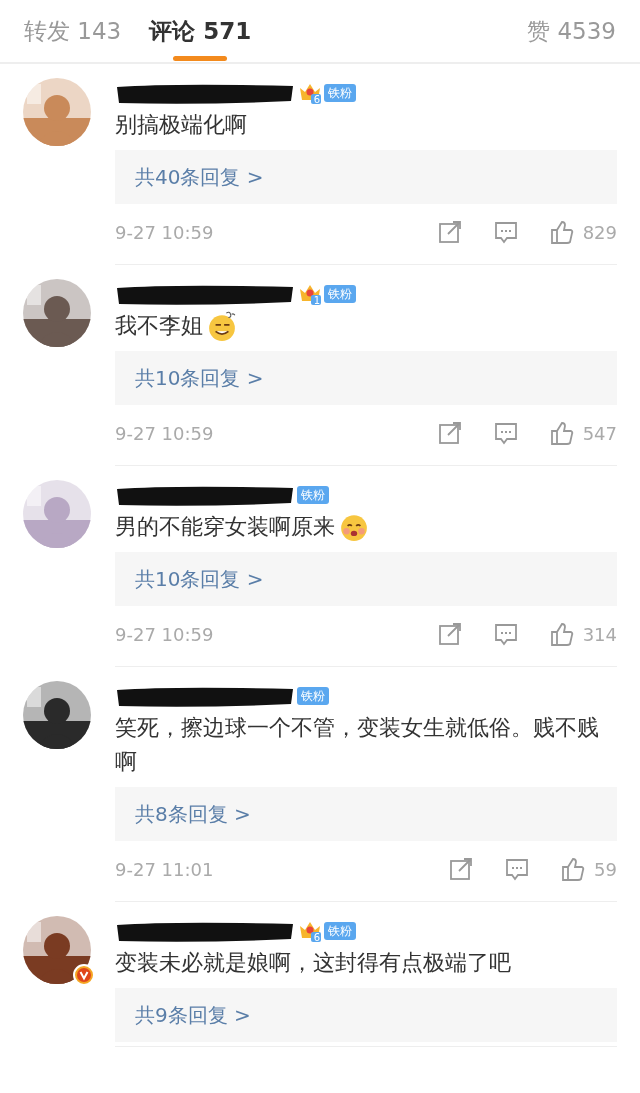 The width and height of the screenshot is (640, 1093). What do you see at coordinates (366, 177) in the screenshot?
I see `replies-link: 共40条回复 >` at bounding box center [366, 177].